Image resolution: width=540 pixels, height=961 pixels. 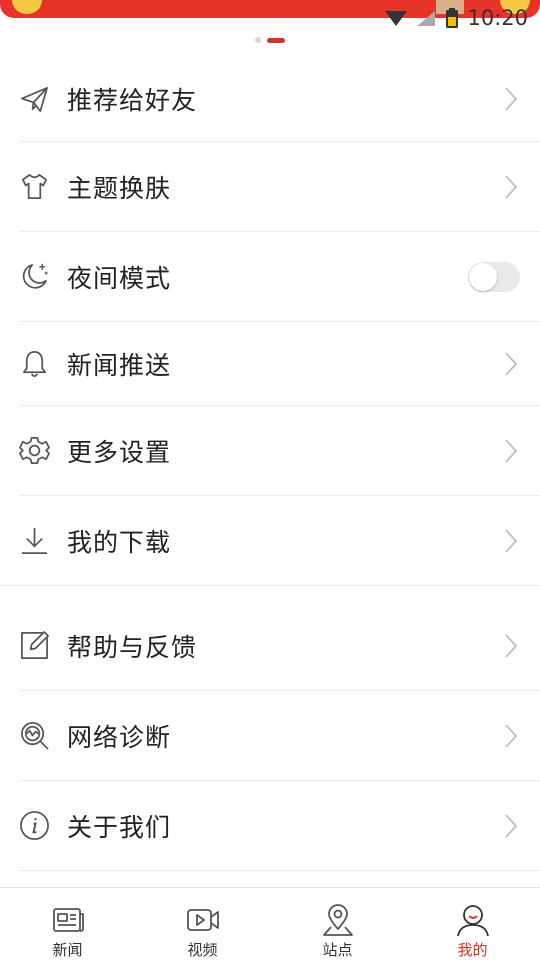 I want to click on tab-label: 我的, so click(x=472, y=950).